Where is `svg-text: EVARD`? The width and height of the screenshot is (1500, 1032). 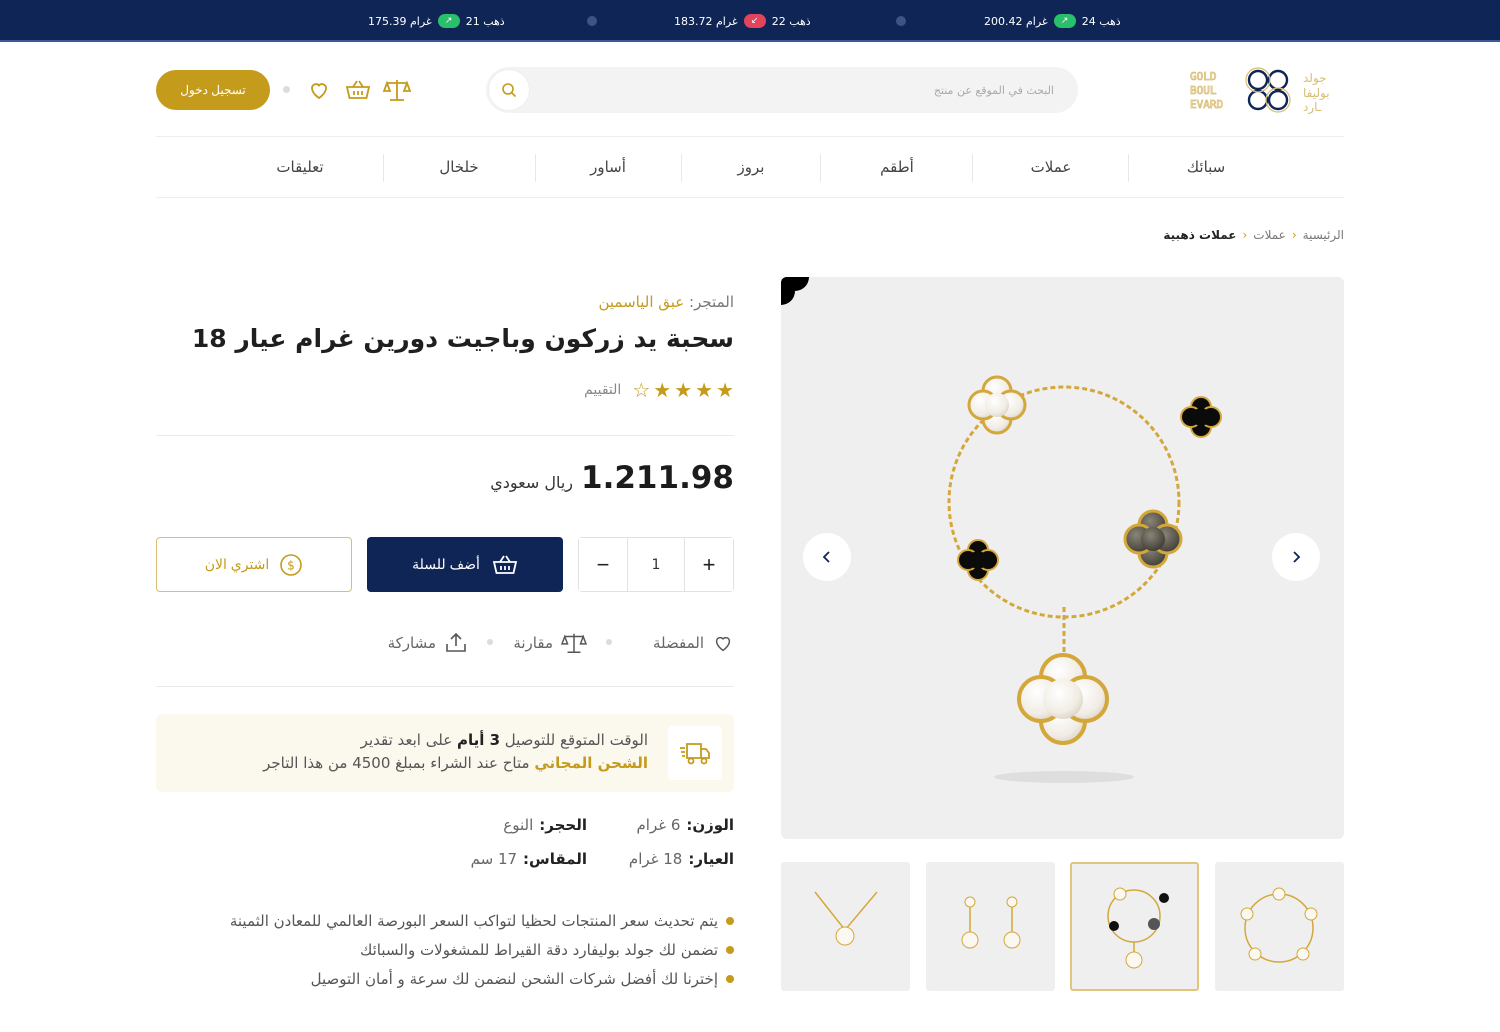
svg-text: EVARD is located at coordinates (1206, 104).